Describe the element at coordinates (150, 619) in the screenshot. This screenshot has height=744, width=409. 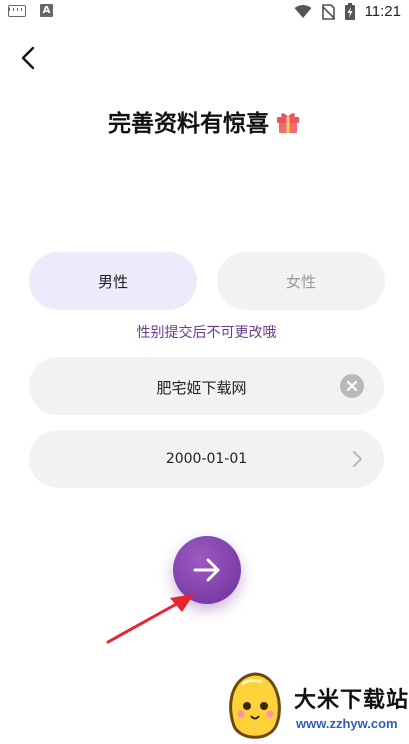
I see `annotation-arrow` at that location.